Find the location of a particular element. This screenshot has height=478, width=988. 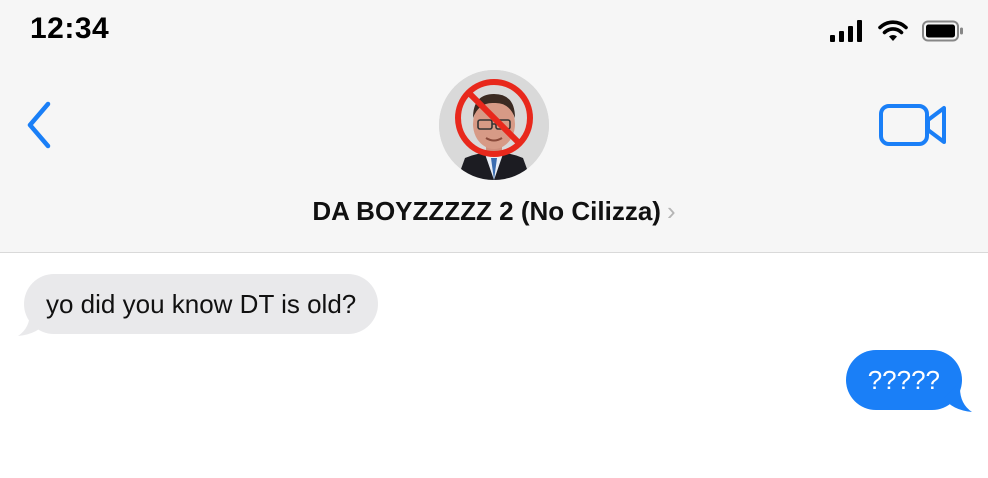

battery-icon is located at coordinates (942, 31).